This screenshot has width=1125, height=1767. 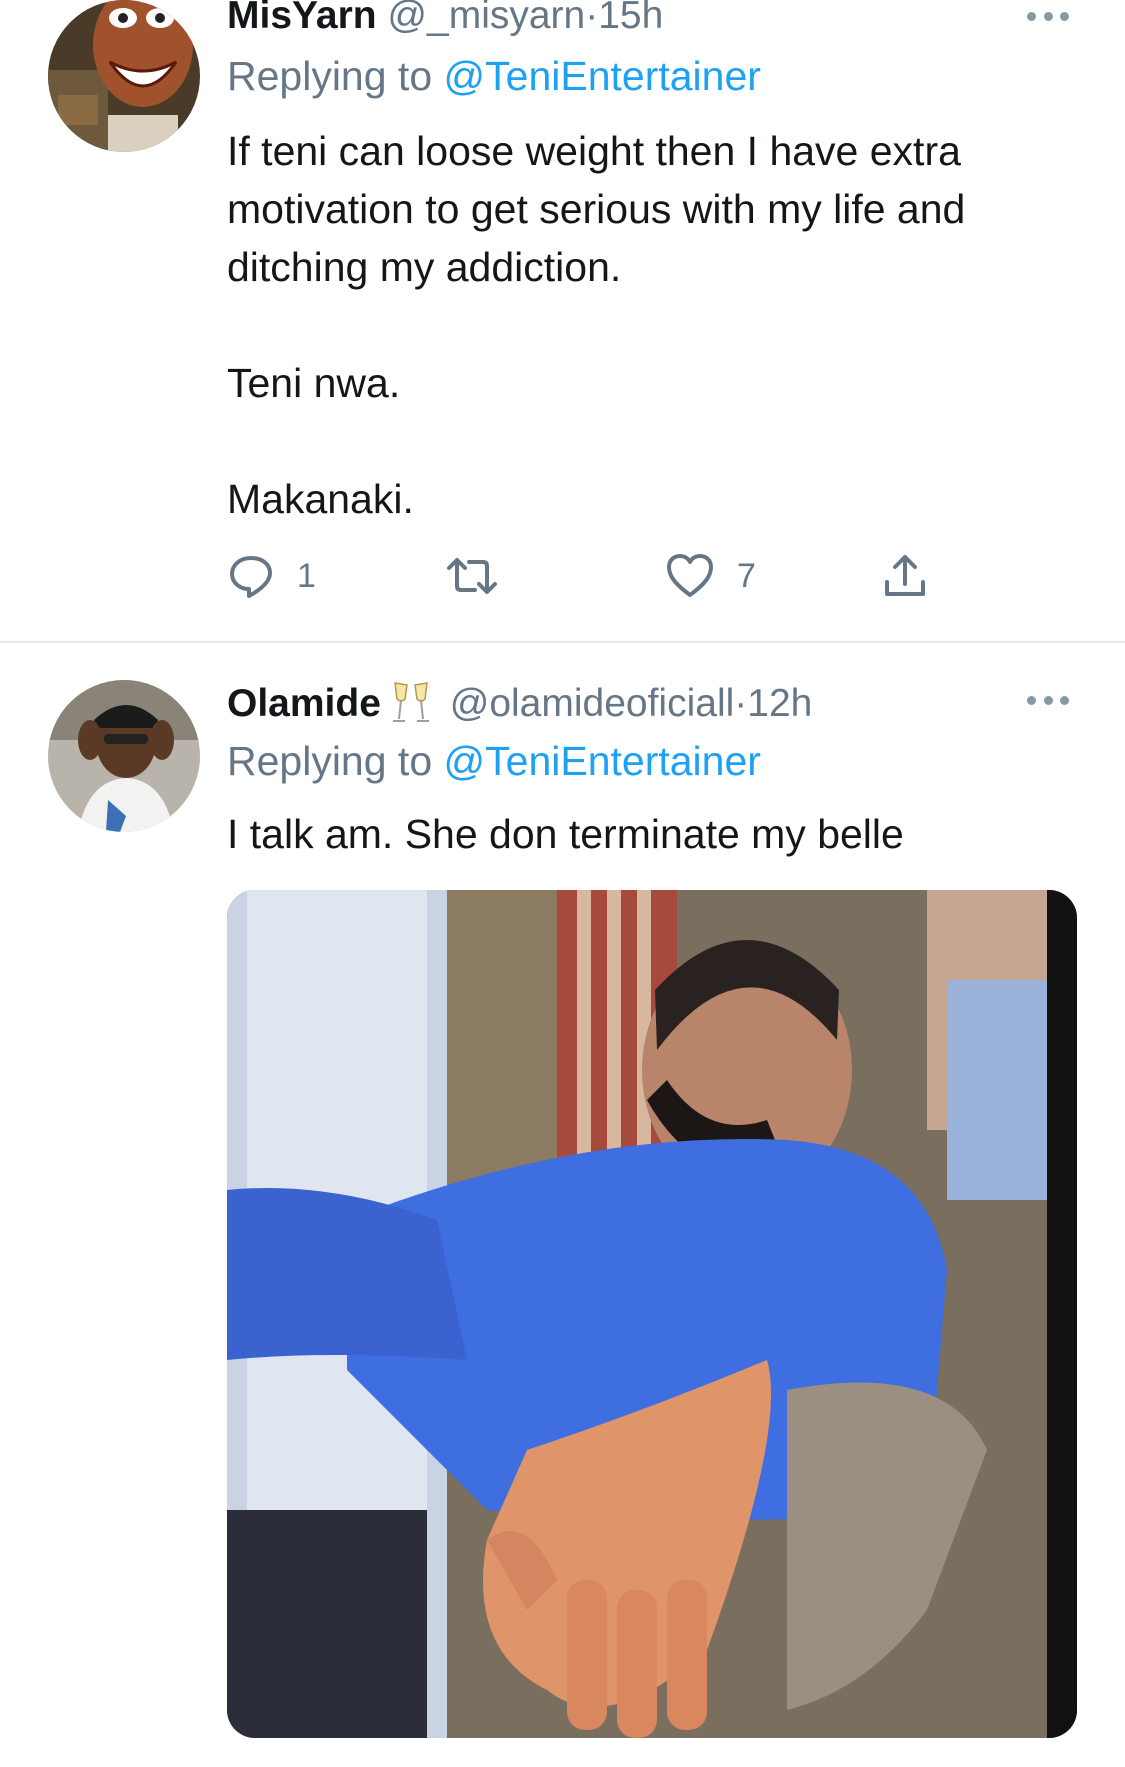 I want to click on user-handle: @olamideoficiall, so click(x=592, y=703).